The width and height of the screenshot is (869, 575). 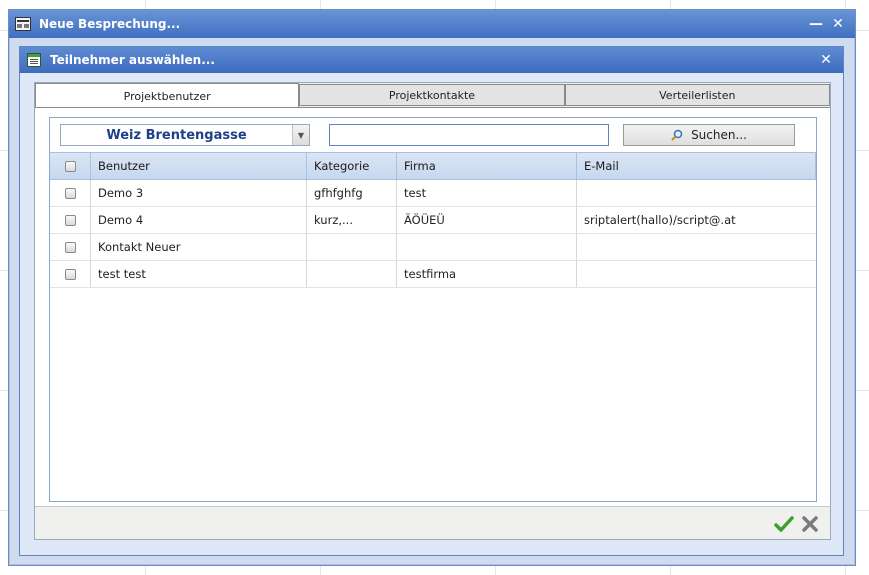 I want to click on cancel-button, so click(x=810, y=524).